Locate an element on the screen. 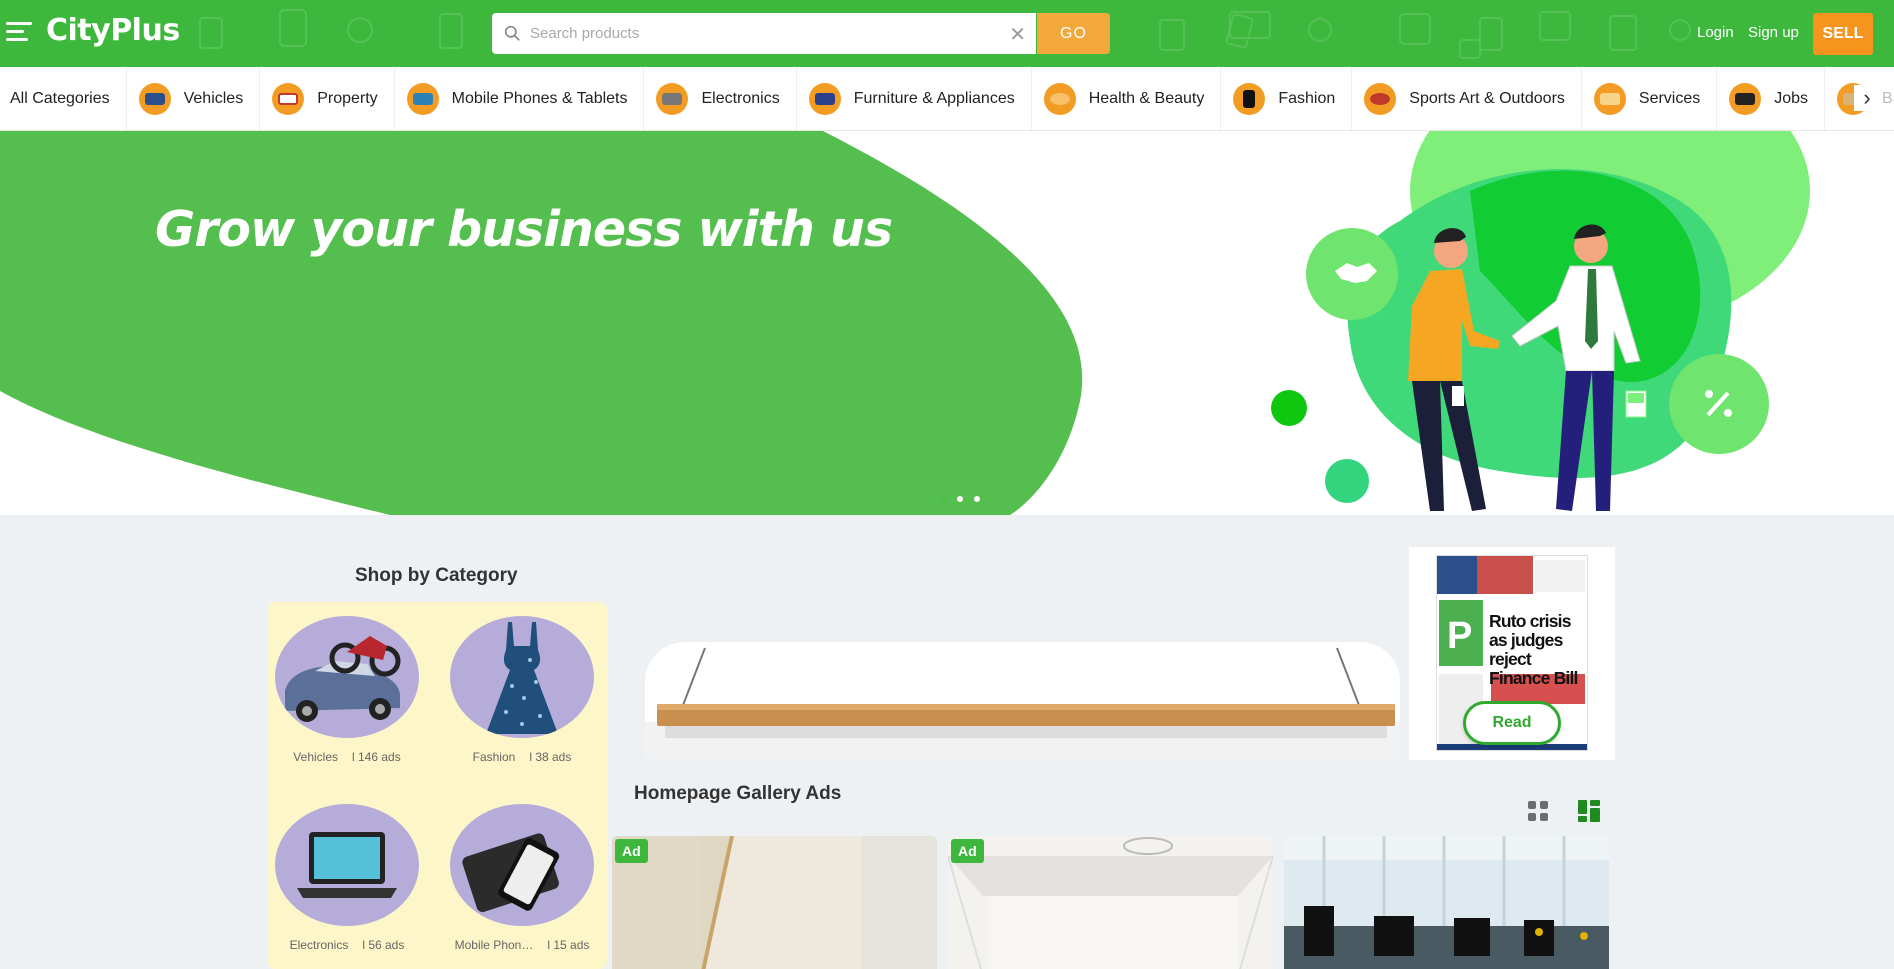 The width and height of the screenshot is (1894, 969). search-go-button: GO is located at coordinates (1073, 33).